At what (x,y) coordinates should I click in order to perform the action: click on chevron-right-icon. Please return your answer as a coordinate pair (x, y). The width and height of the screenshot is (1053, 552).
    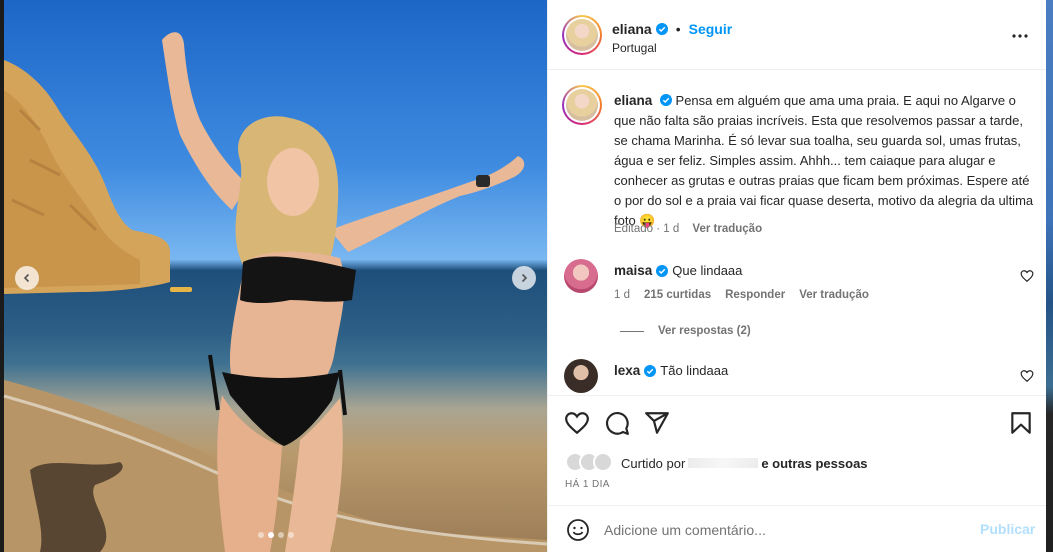
    Looking at the image, I should click on (524, 278).